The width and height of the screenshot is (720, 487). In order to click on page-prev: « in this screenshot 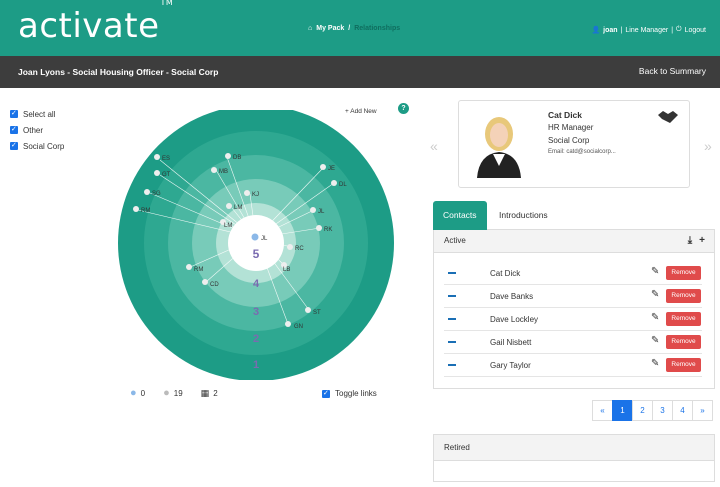, I will do `click(602, 410)`.